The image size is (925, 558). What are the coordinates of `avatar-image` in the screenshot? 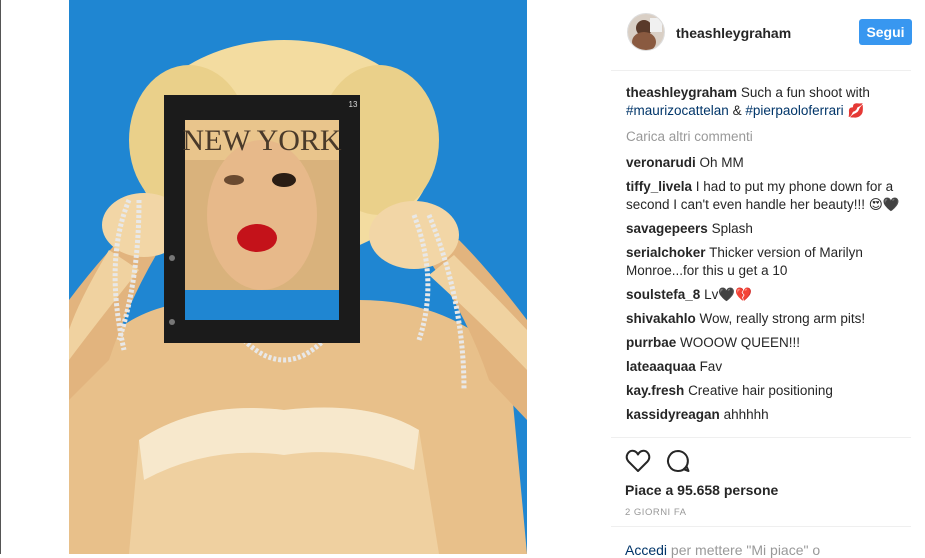 It's located at (646, 32).